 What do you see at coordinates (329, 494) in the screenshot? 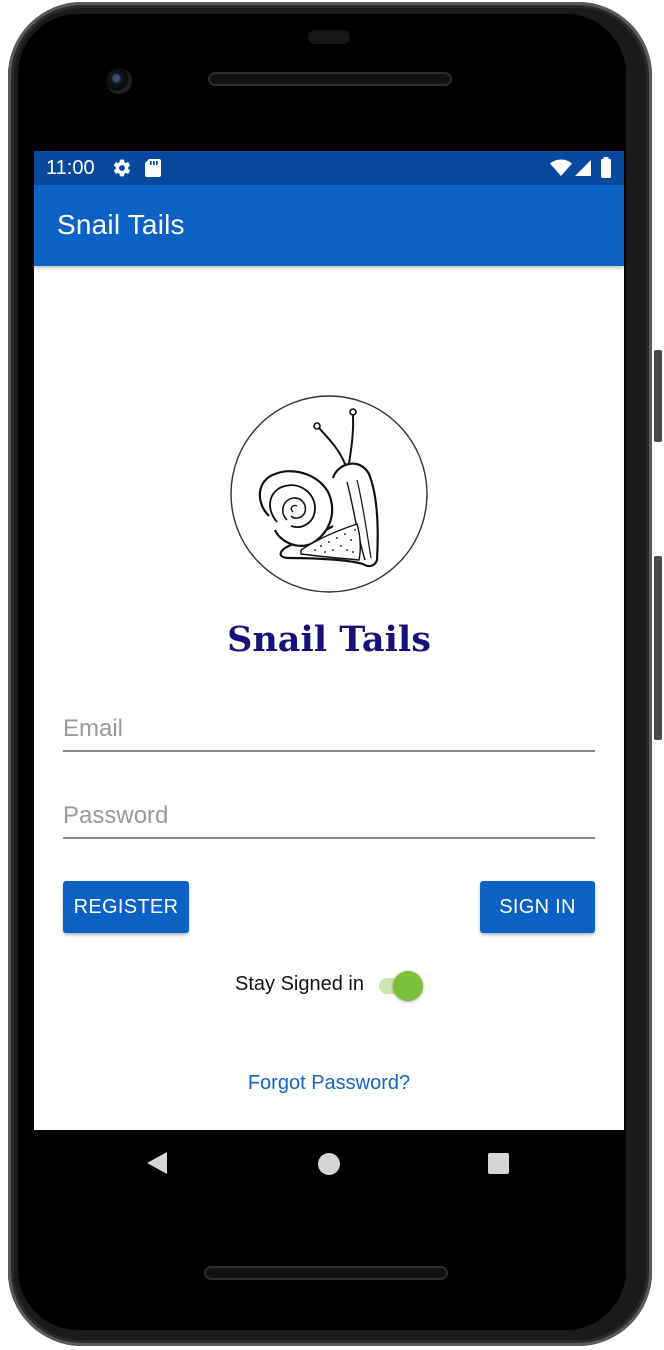
I see `snail-logo-icon` at bounding box center [329, 494].